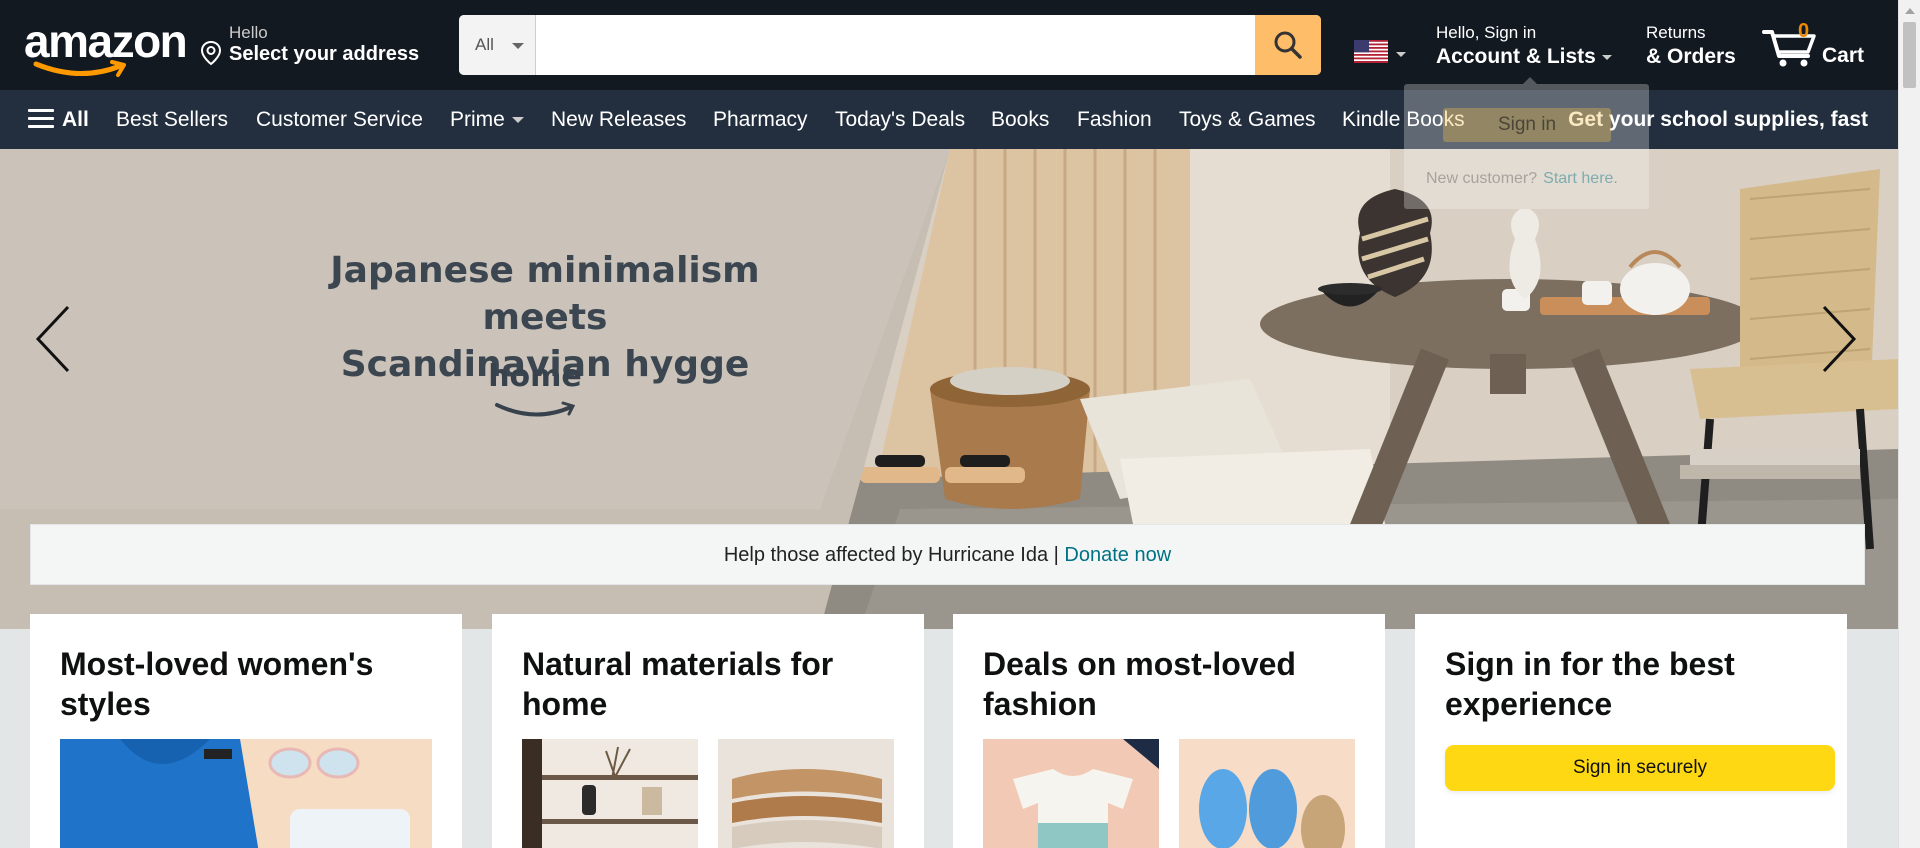  What do you see at coordinates (1817, 46) in the screenshot?
I see `cart-button: 0 Cart` at bounding box center [1817, 46].